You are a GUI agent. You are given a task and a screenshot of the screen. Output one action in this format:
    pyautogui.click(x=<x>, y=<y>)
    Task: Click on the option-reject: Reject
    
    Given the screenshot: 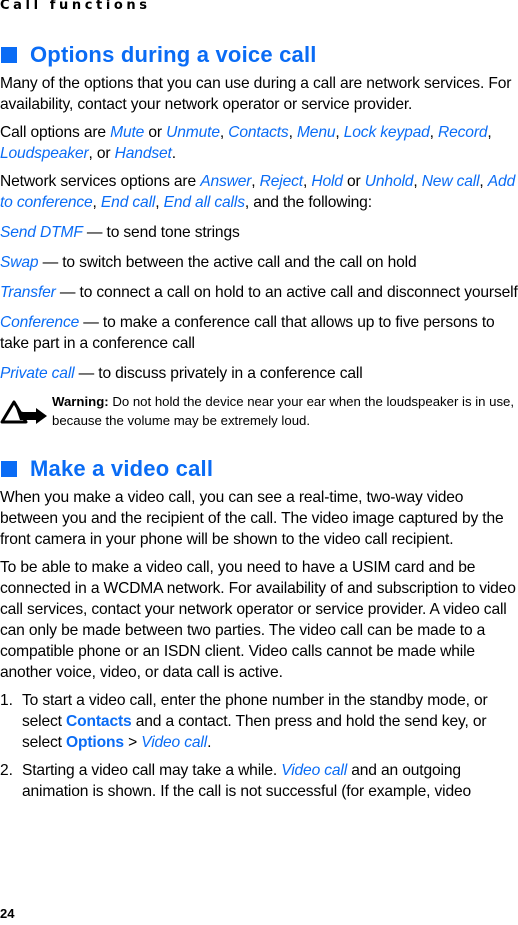 What is the action you would take?
    pyautogui.click(x=281, y=181)
    